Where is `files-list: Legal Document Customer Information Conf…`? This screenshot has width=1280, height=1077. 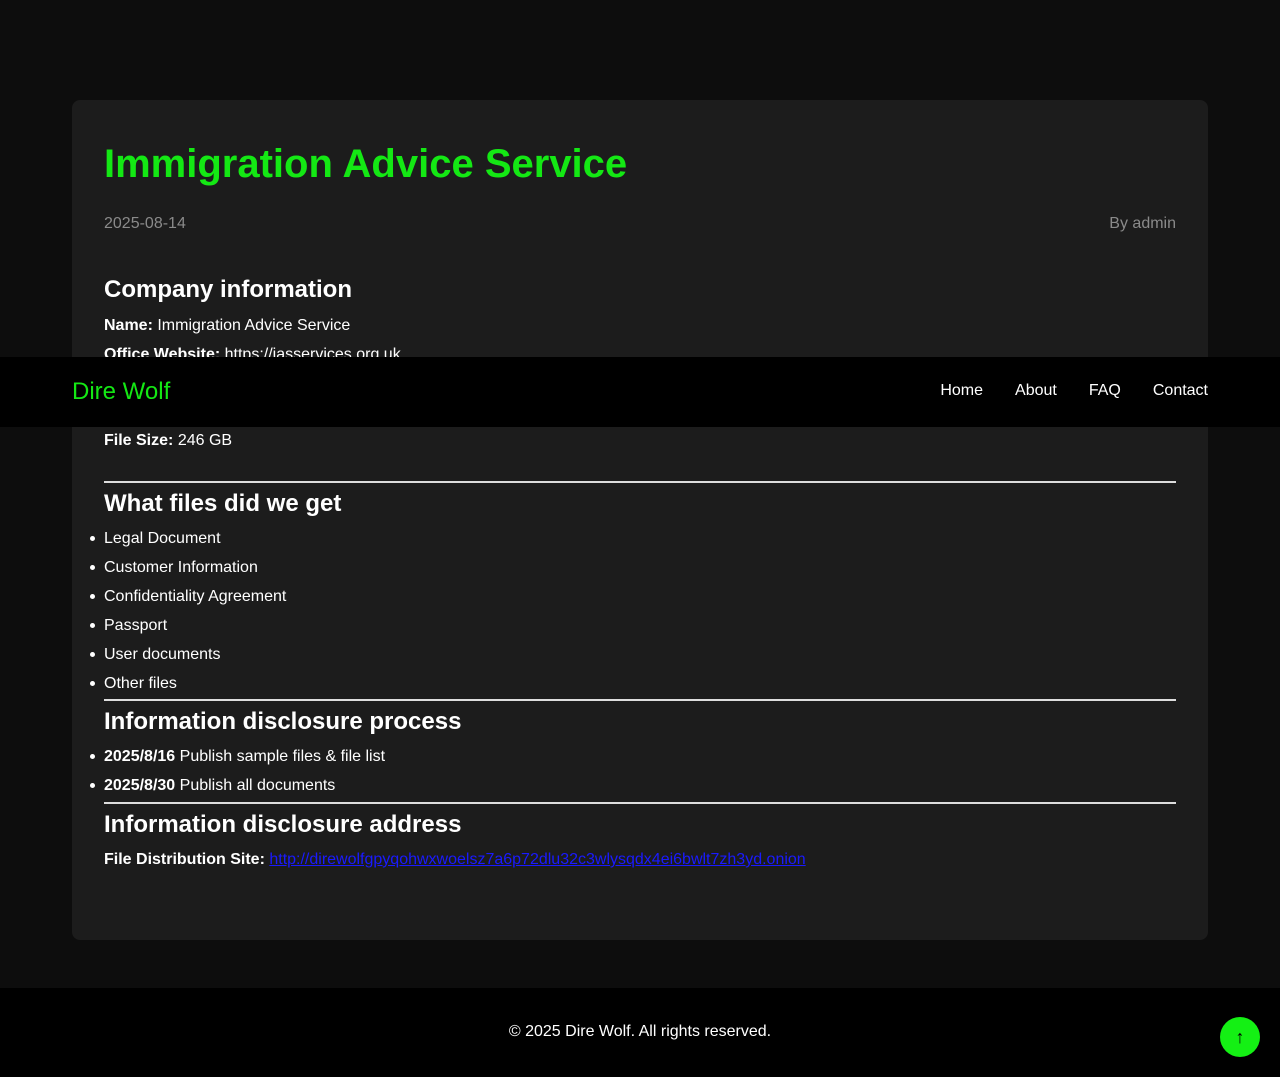 files-list: Legal Document Customer Information Conf… is located at coordinates (187, 611).